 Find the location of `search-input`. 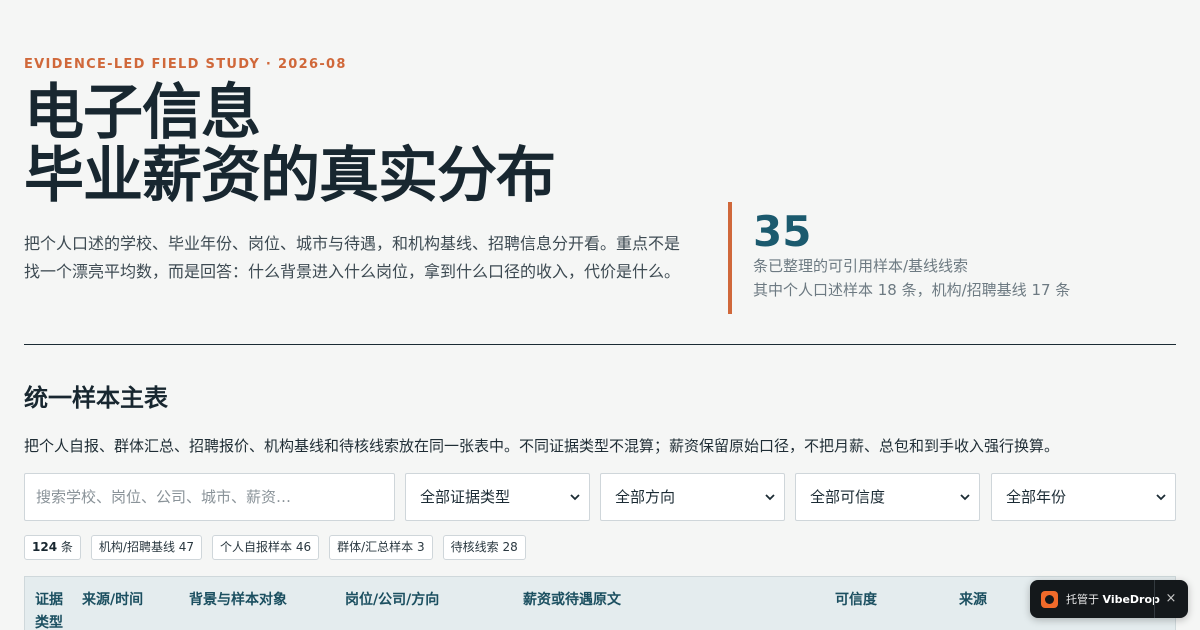

search-input is located at coordinates (209, 497).